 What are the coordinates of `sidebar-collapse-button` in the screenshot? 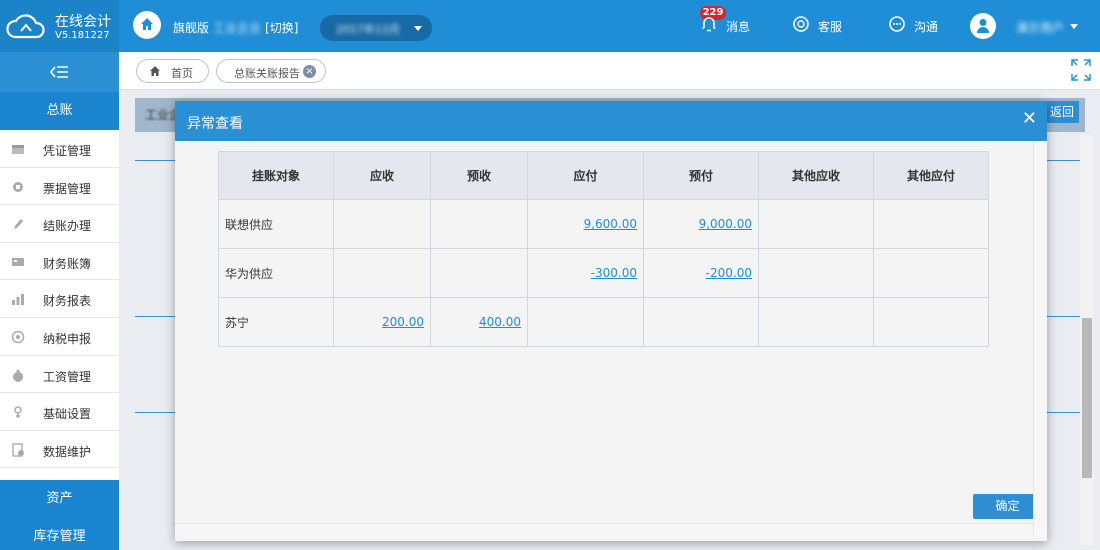 It's located at (59, 72).